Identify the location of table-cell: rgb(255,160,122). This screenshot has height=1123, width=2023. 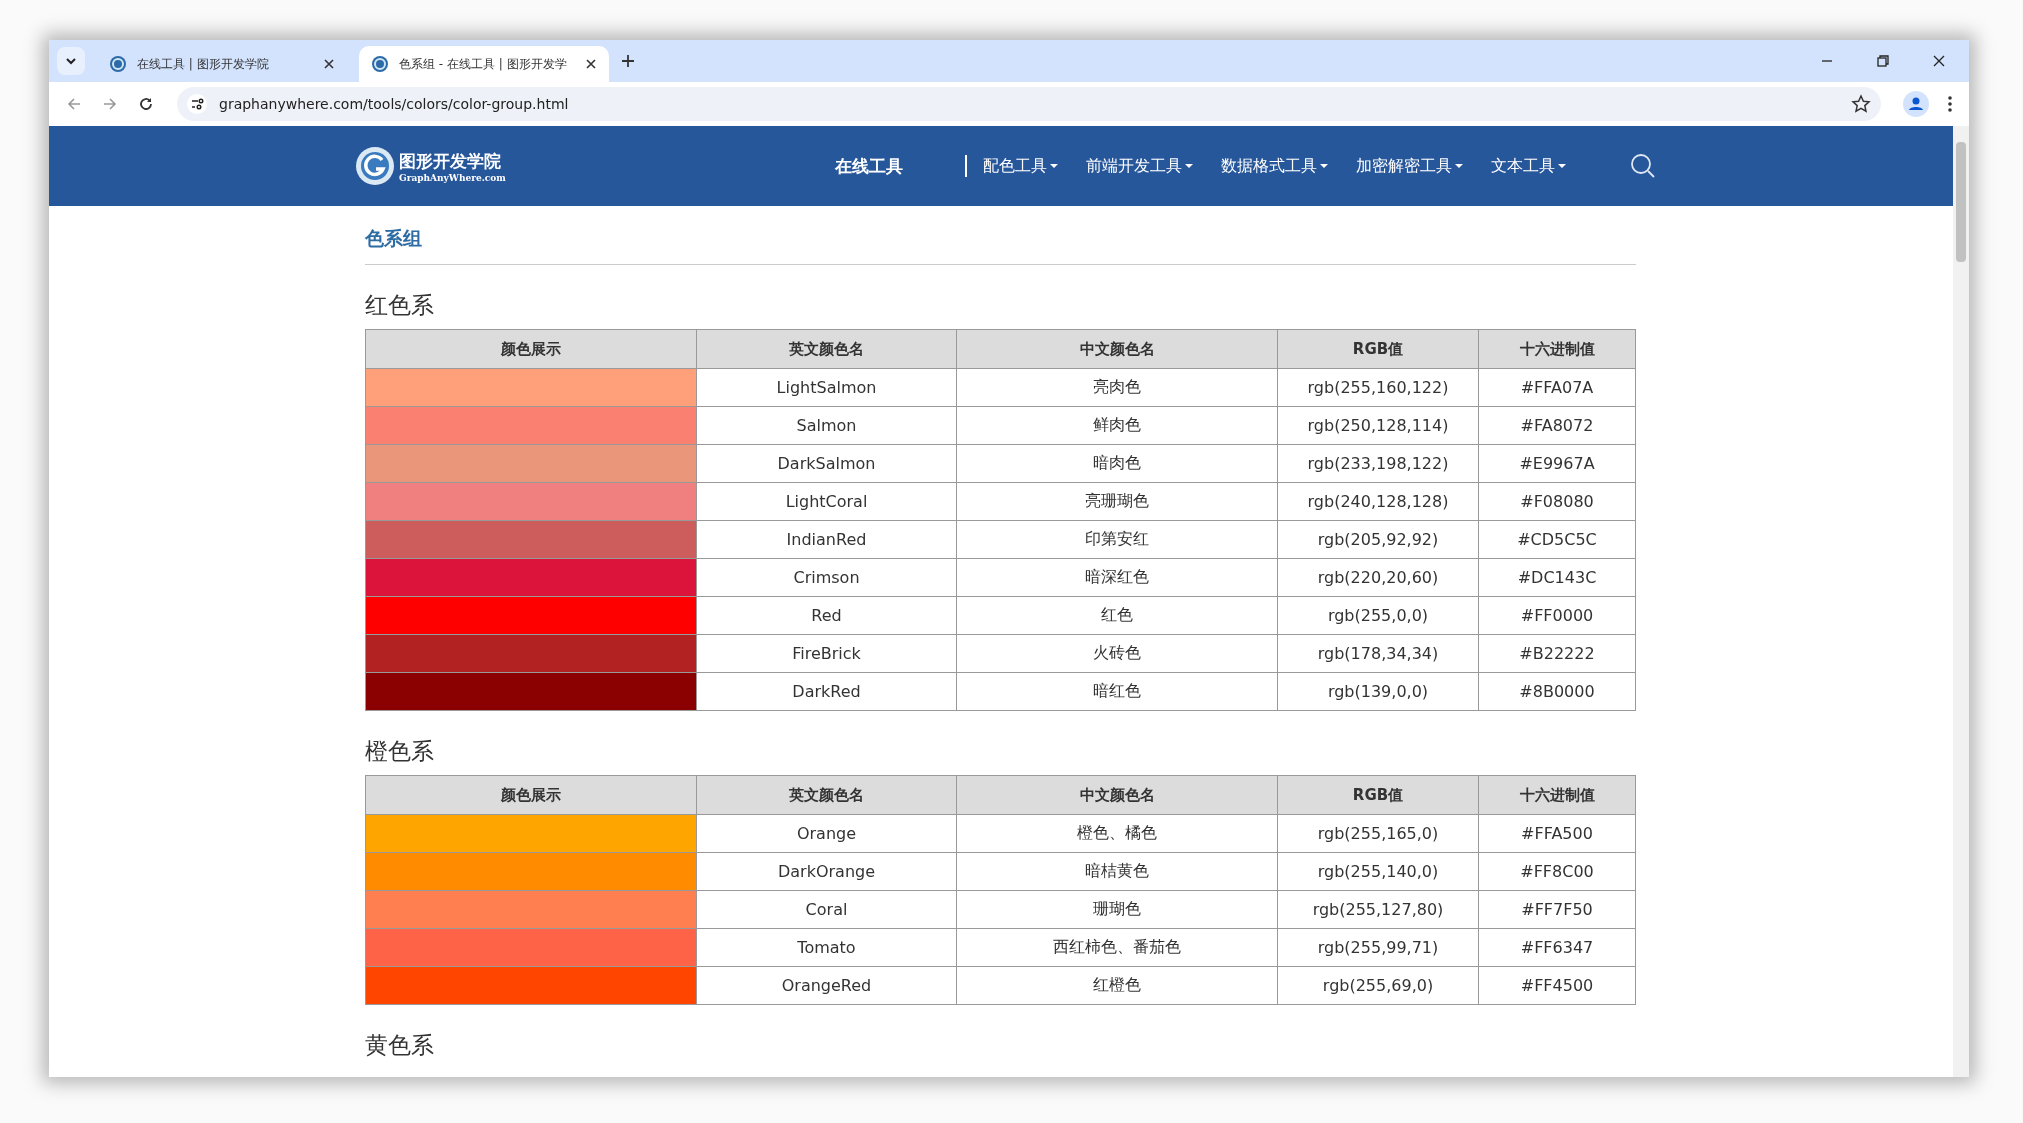
(1378, 387).